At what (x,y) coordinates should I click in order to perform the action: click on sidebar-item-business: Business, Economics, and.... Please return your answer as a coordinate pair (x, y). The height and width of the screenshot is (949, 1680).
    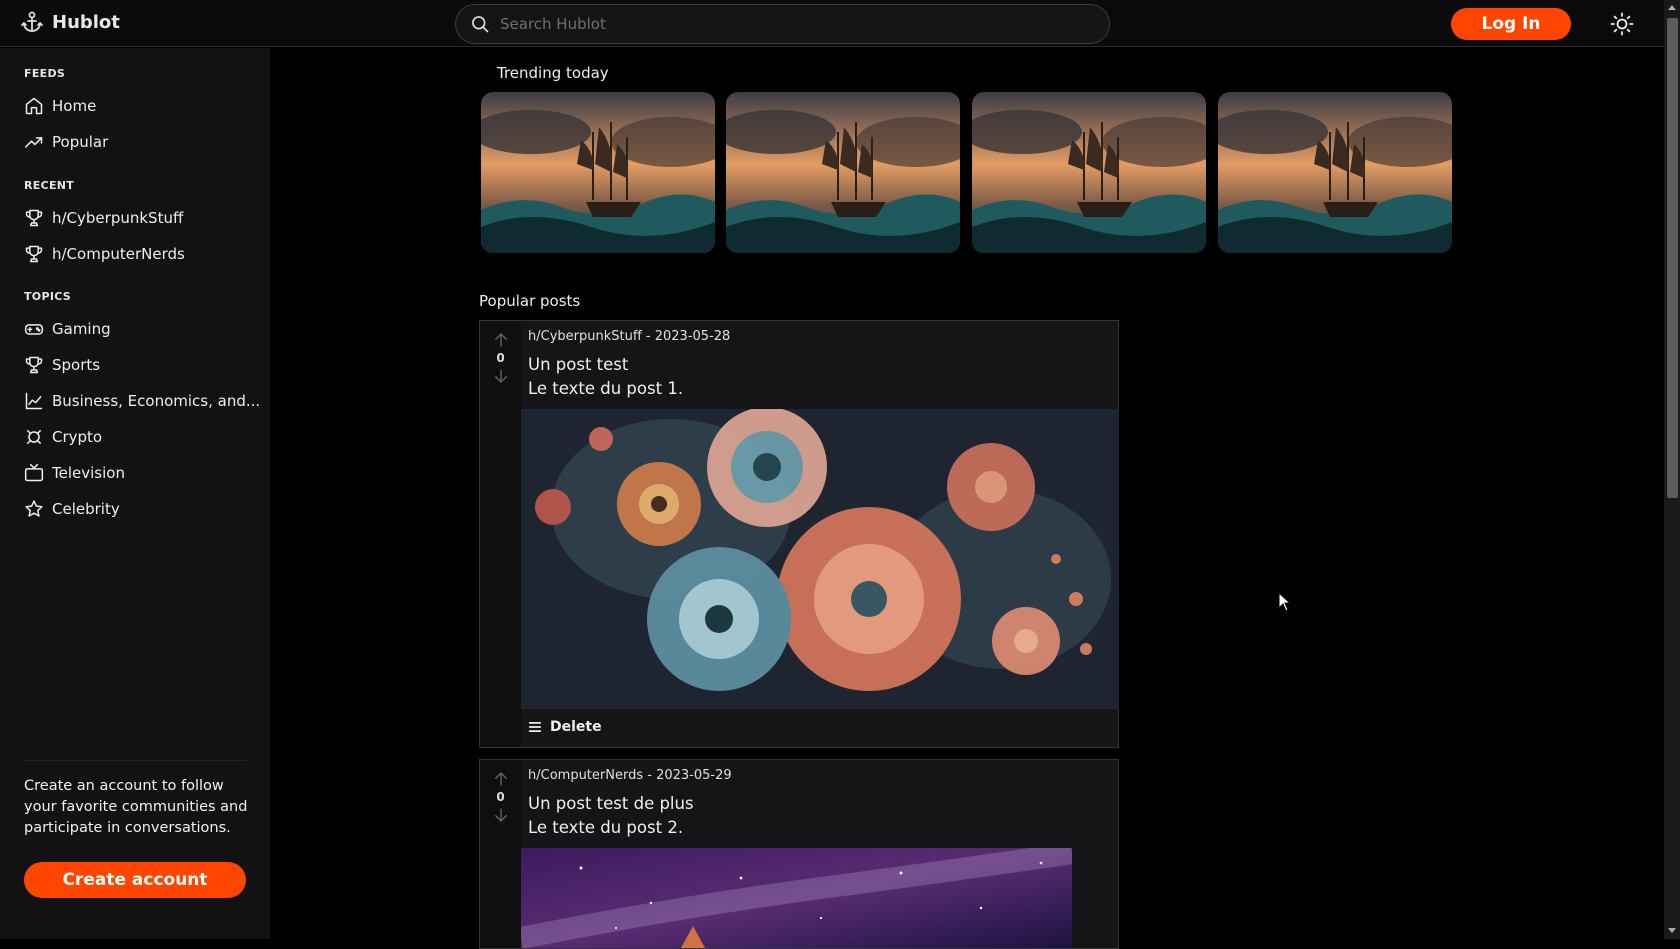
    Looking at the image, I should click on (142, 401).